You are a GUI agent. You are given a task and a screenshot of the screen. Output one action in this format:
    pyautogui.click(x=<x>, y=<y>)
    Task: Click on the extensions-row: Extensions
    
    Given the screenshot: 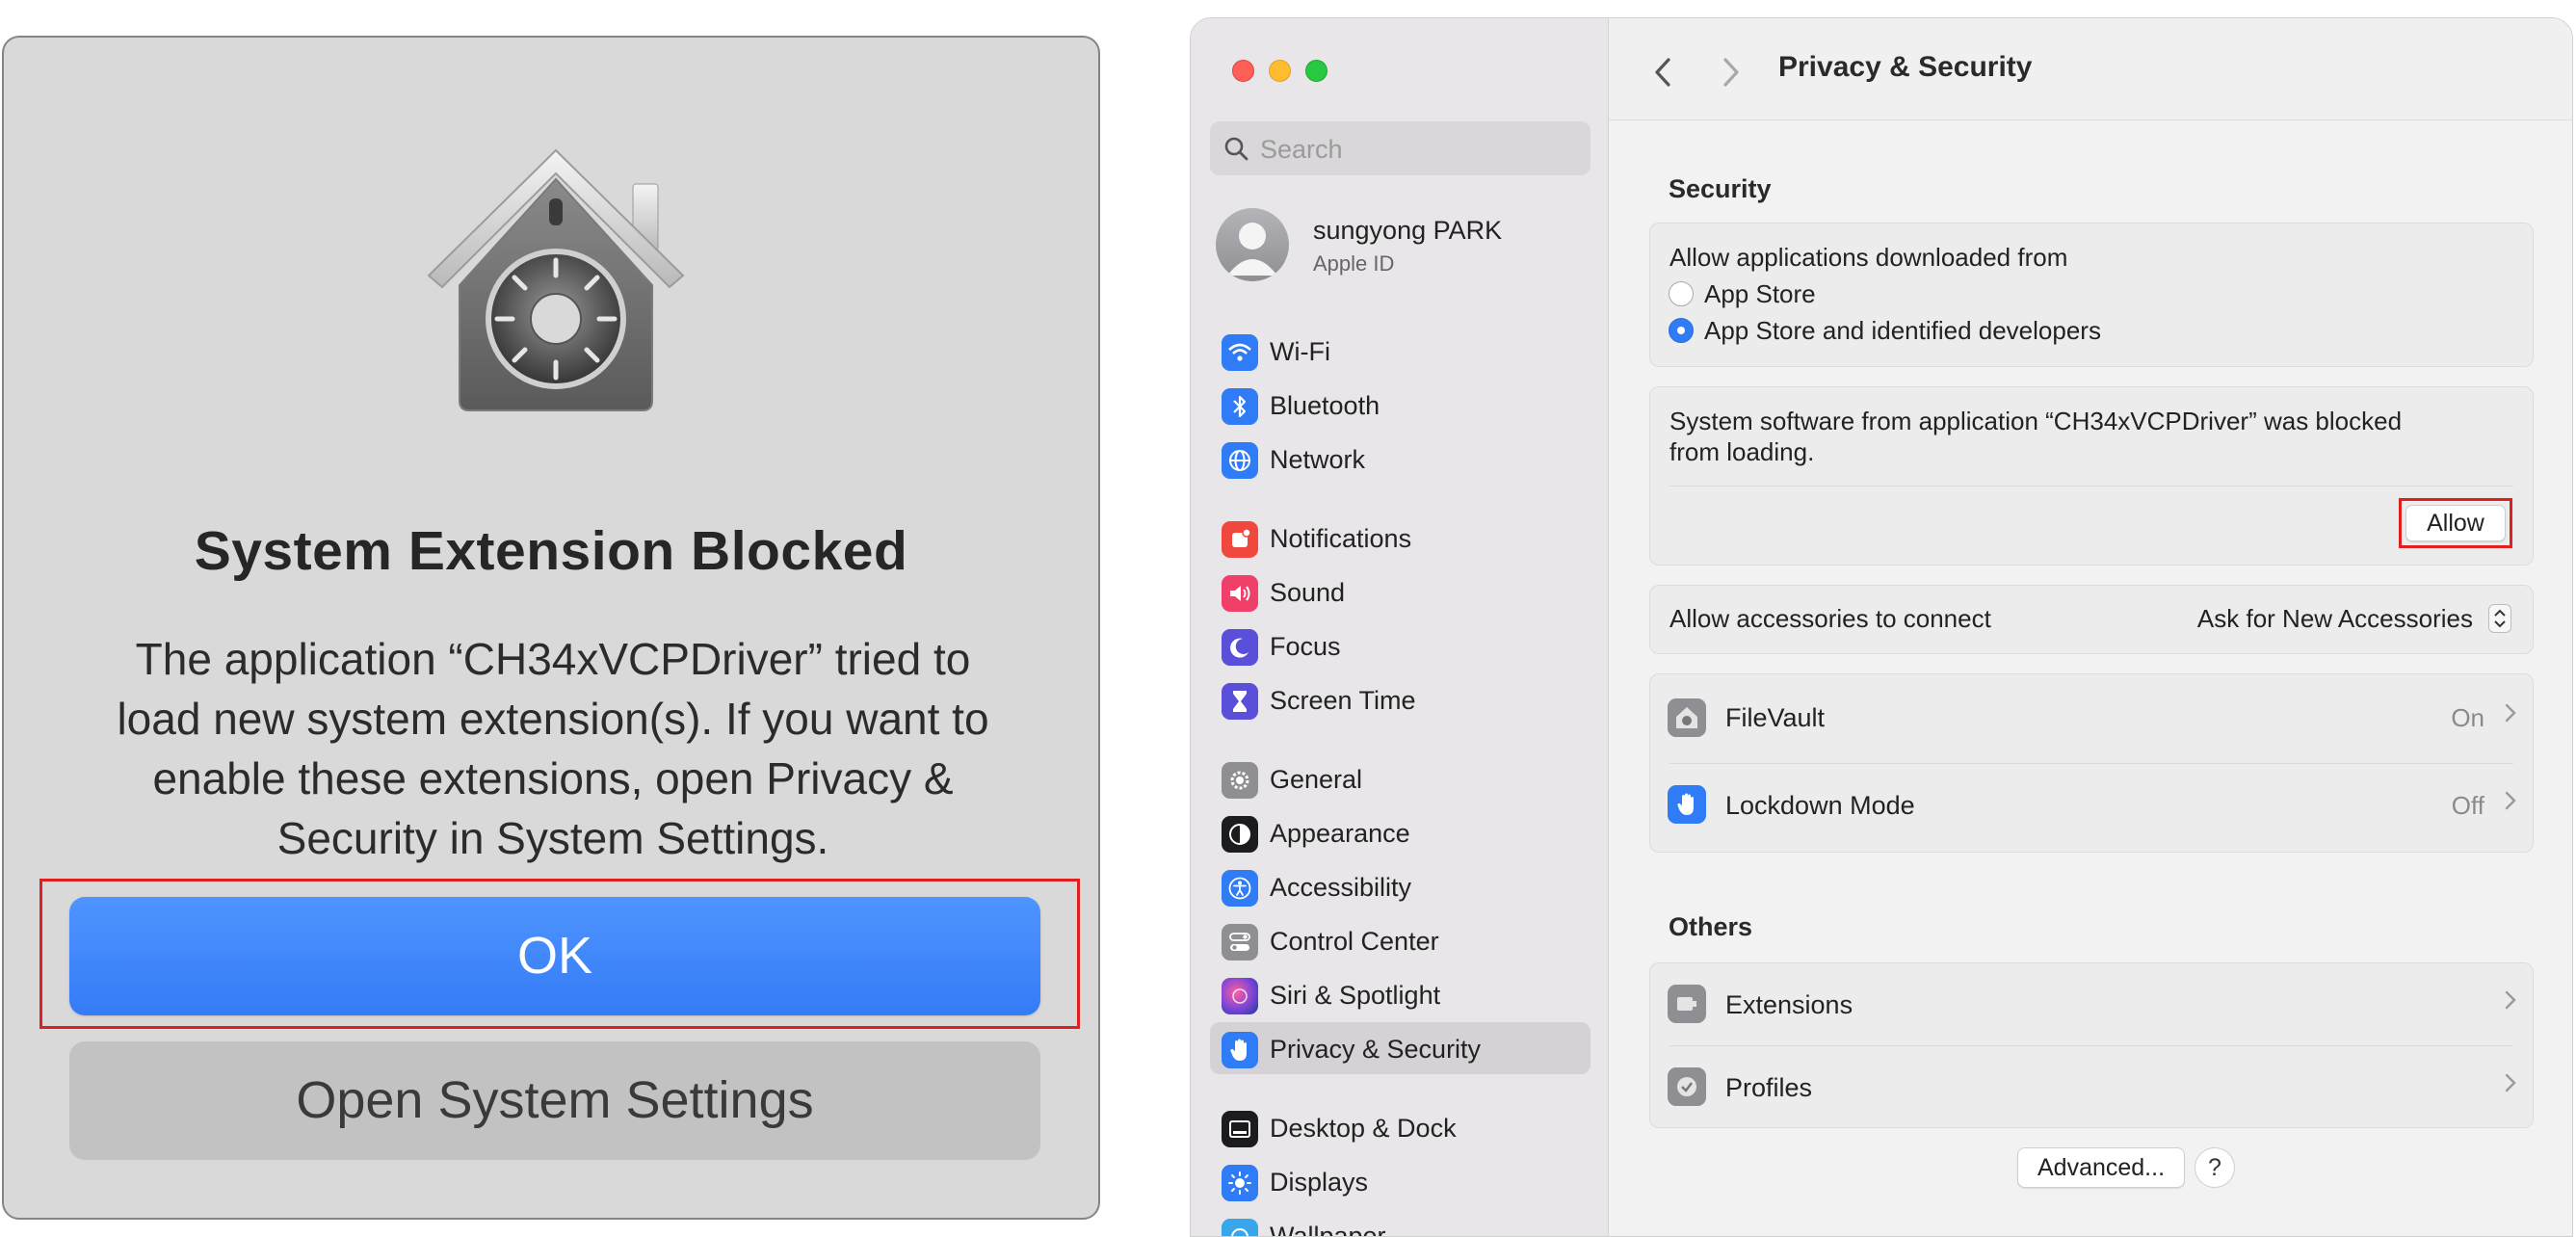 What is the action you would take?
    pyautogui.click(x=2092, y=1004)
    